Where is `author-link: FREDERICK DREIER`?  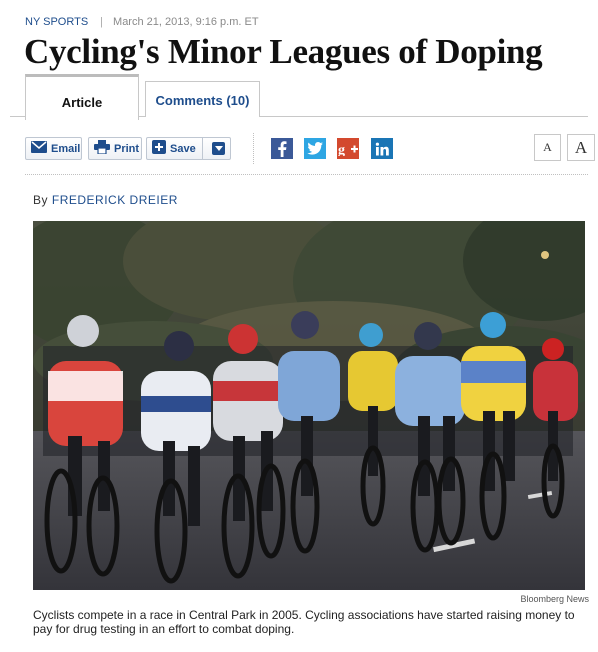
author-link: FREDERICK DREIER is located at coordinates (115, 200).